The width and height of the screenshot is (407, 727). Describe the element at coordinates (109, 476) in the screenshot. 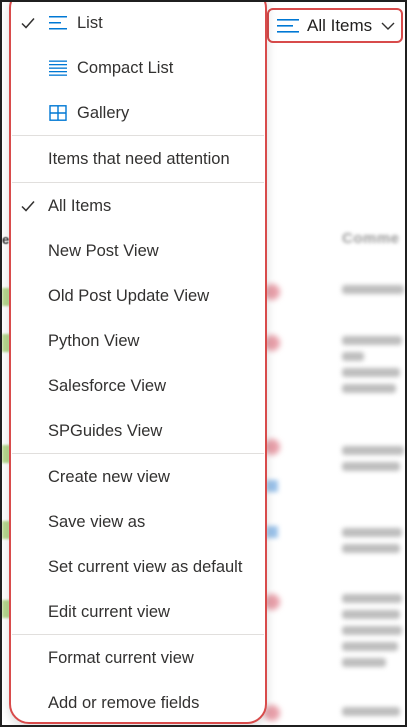

I see `menu-item-label: Create new view` at that location.